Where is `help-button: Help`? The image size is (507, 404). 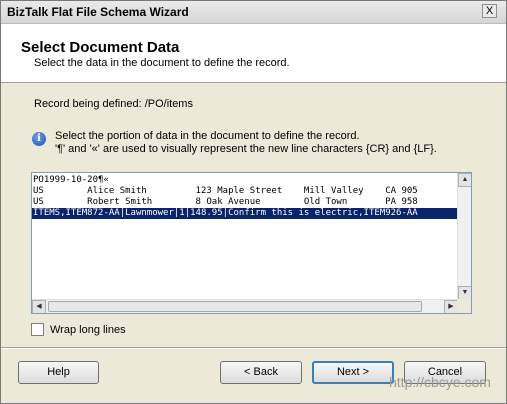
help-button: Help is located at coordinates (58, 372).